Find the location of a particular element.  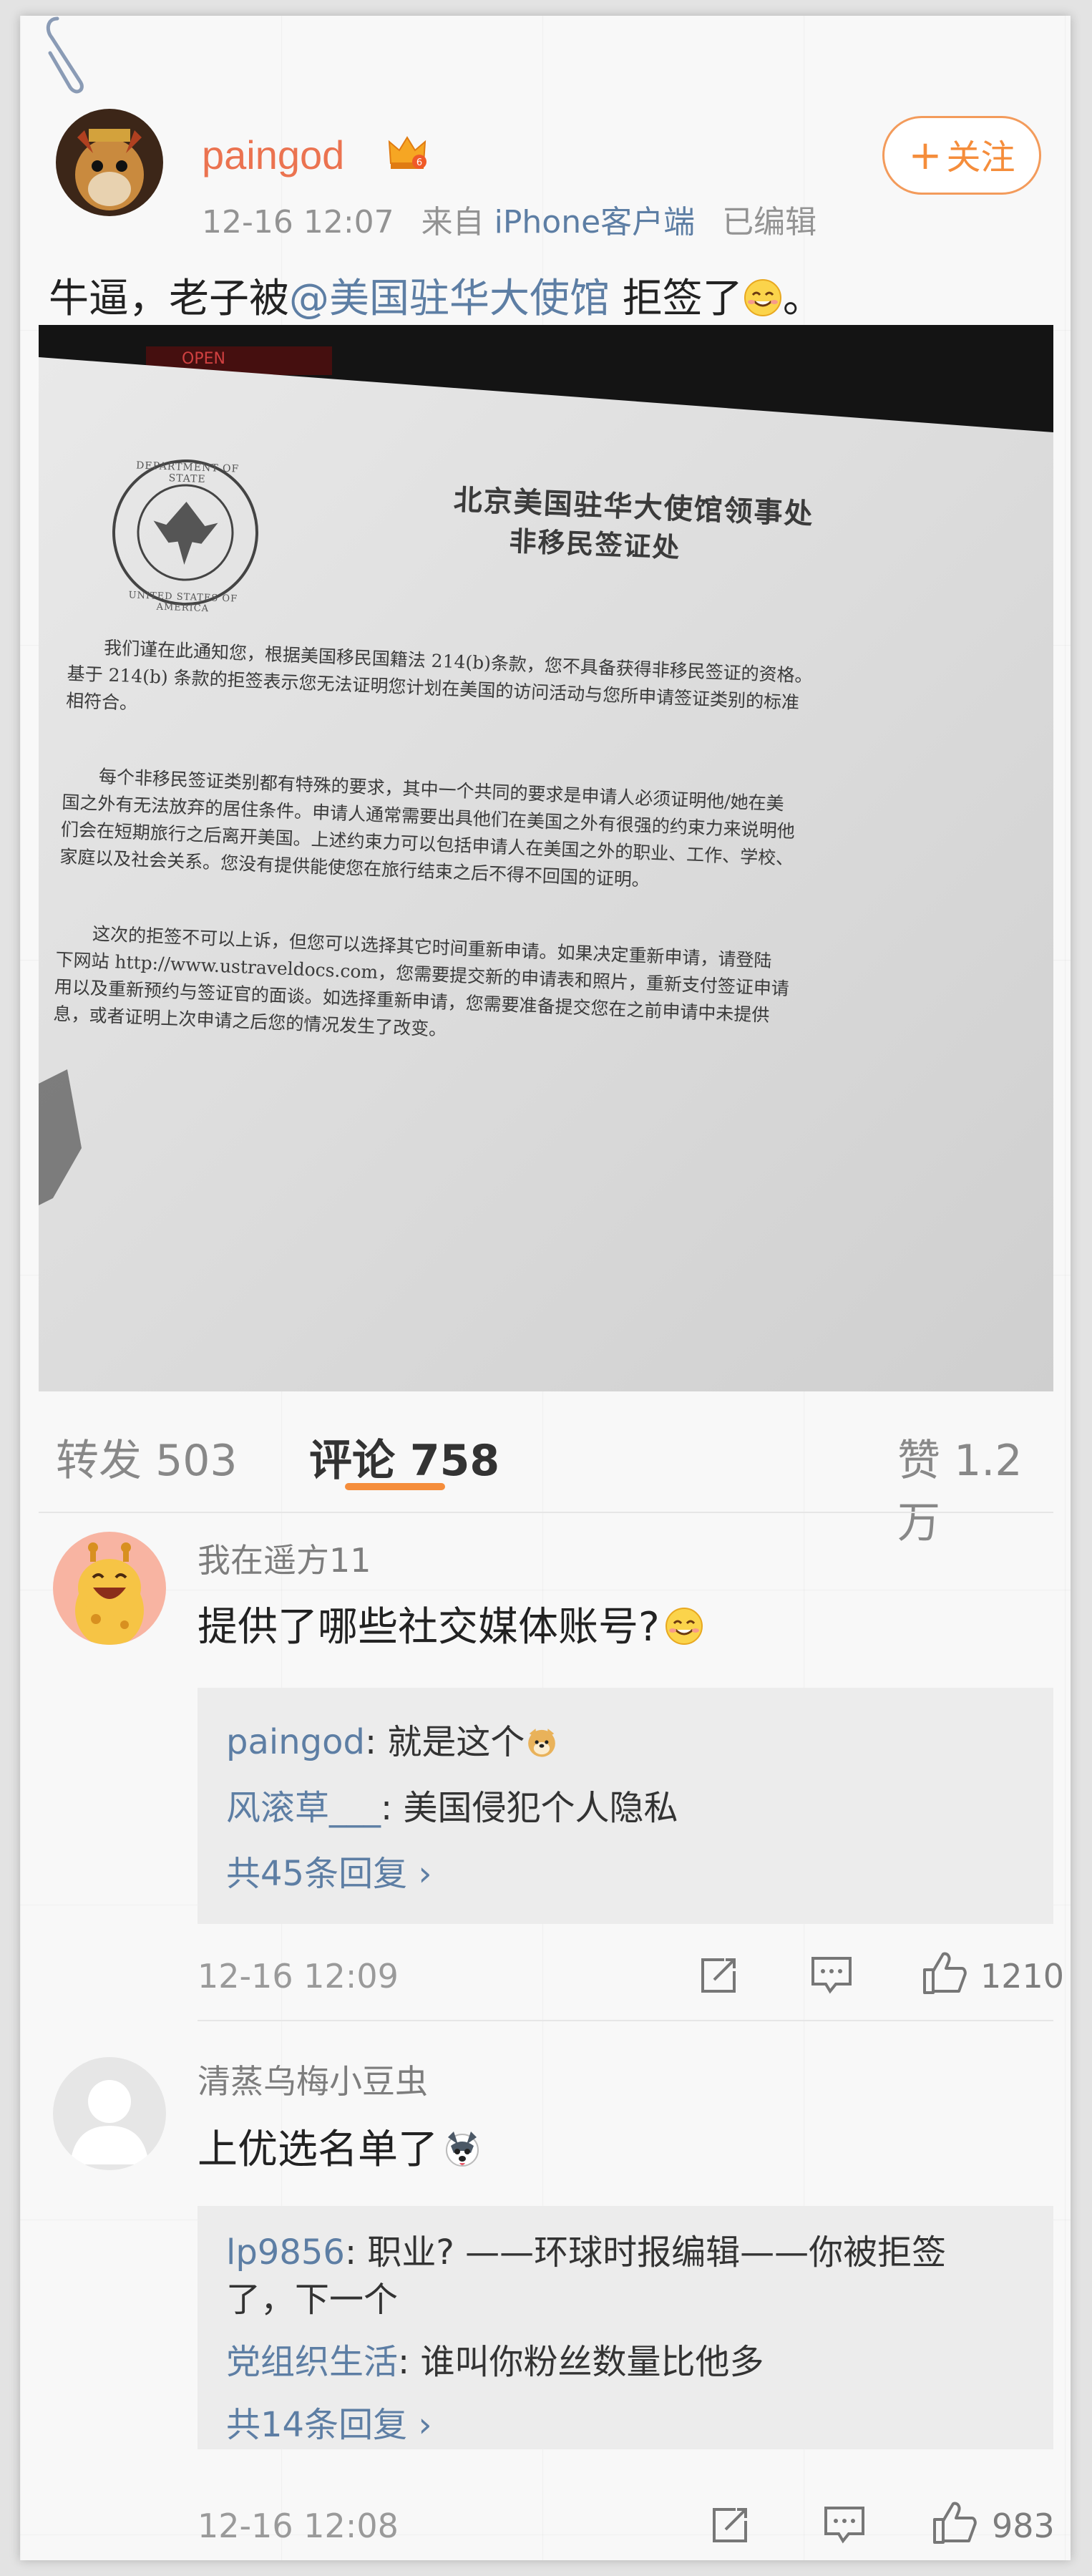

like-count: 983 is located at coordinates (1023, 2526).